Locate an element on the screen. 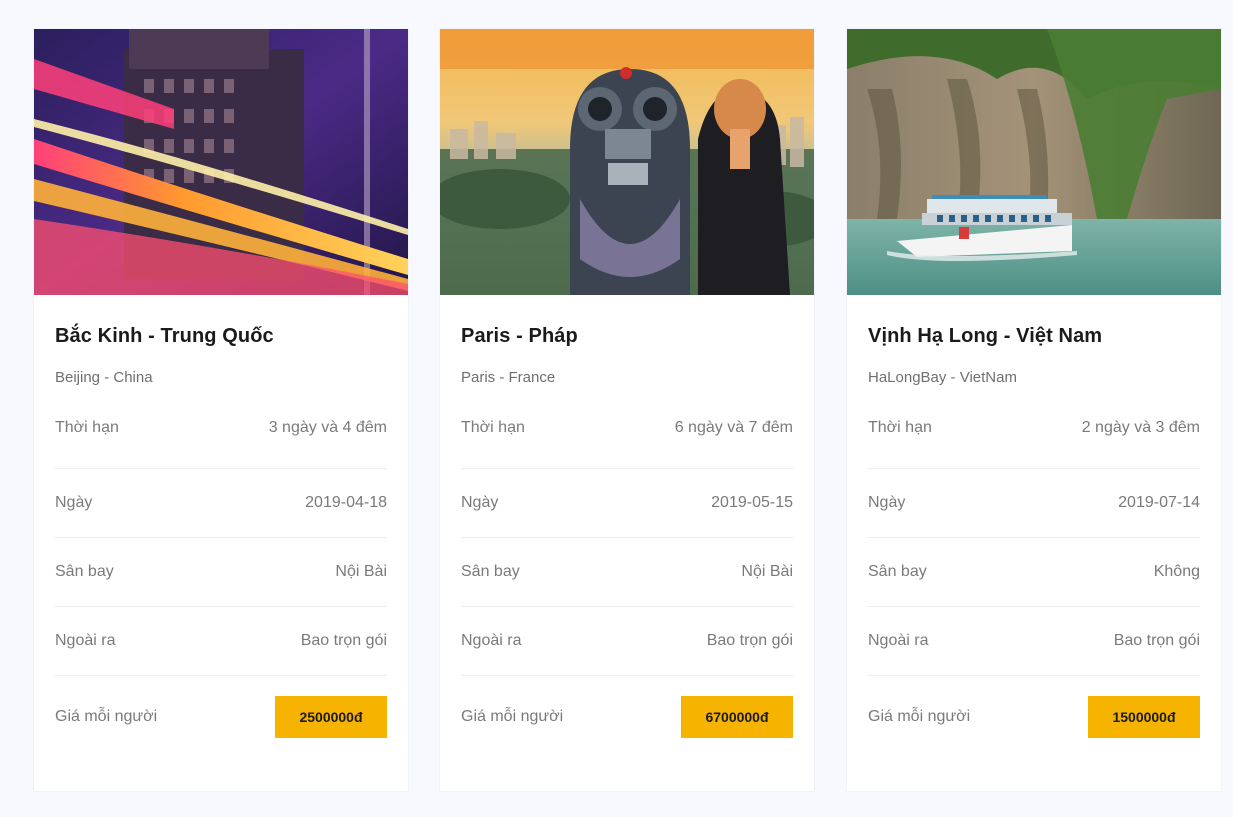  price-row: Giá mỗi người 6700000đ is located at coordinates (627, 717).